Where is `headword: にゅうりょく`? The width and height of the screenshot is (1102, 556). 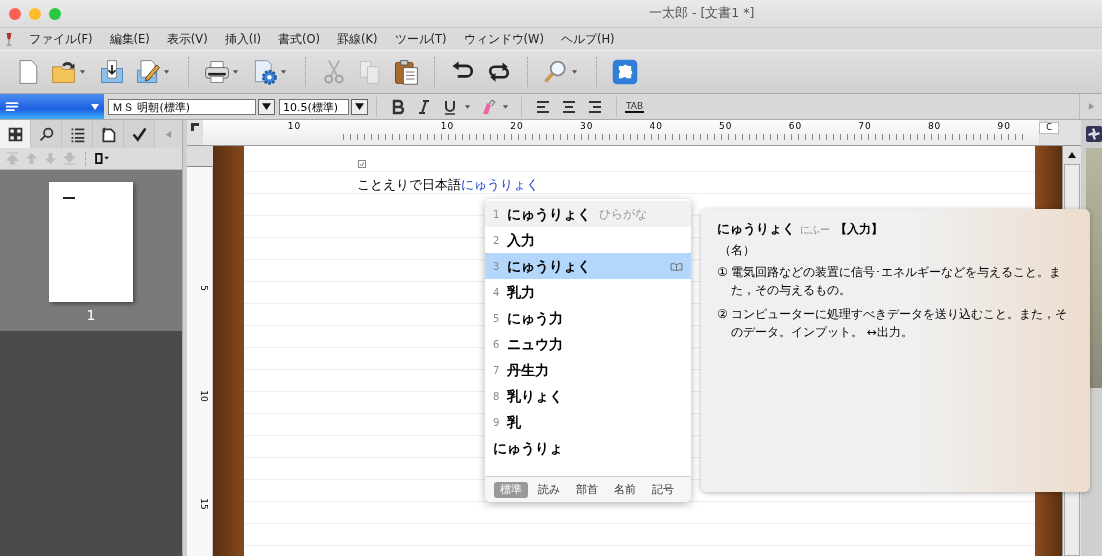 headword: にゅうりょく is located at coordinates (756, 229).